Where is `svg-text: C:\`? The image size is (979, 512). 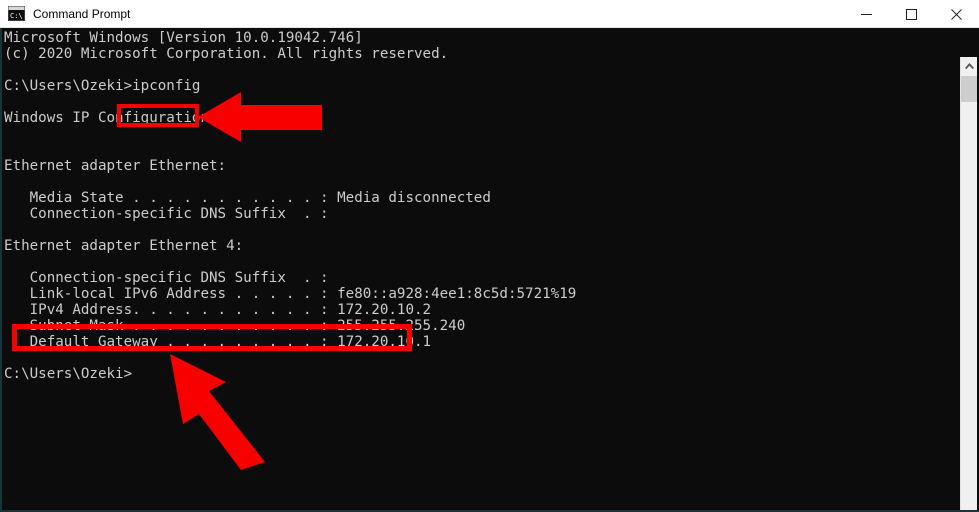 svg-text: C:\ is located at coordinates (16, 16).